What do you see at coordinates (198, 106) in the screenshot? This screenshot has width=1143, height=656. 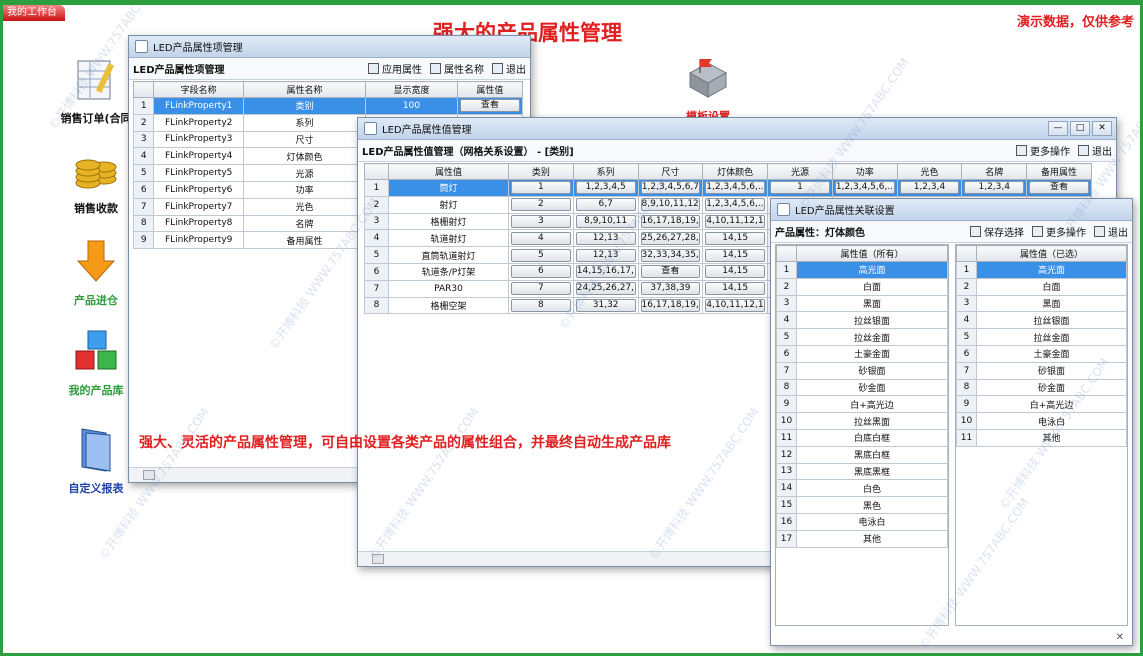 I see `table-cell: FLinkProperty1` at bounding box center [198, 106].